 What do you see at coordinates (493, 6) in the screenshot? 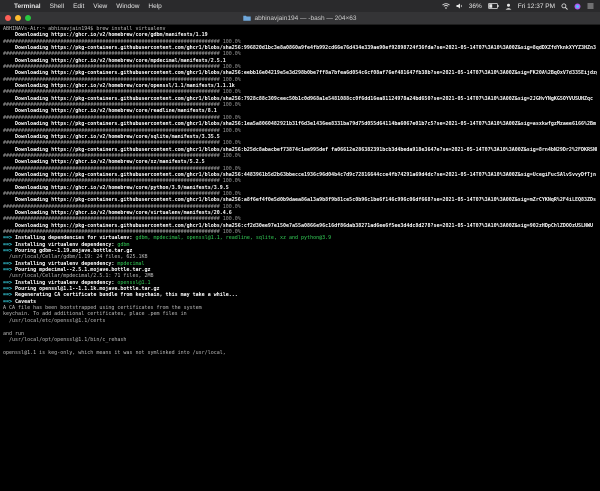
I see `battery-icon` at bounding box center [493, 6].